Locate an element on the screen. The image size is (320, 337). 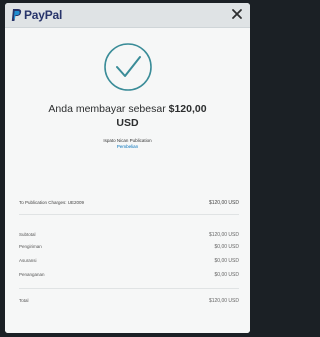
headline-currency: USD is located at coordinates (127, 123).